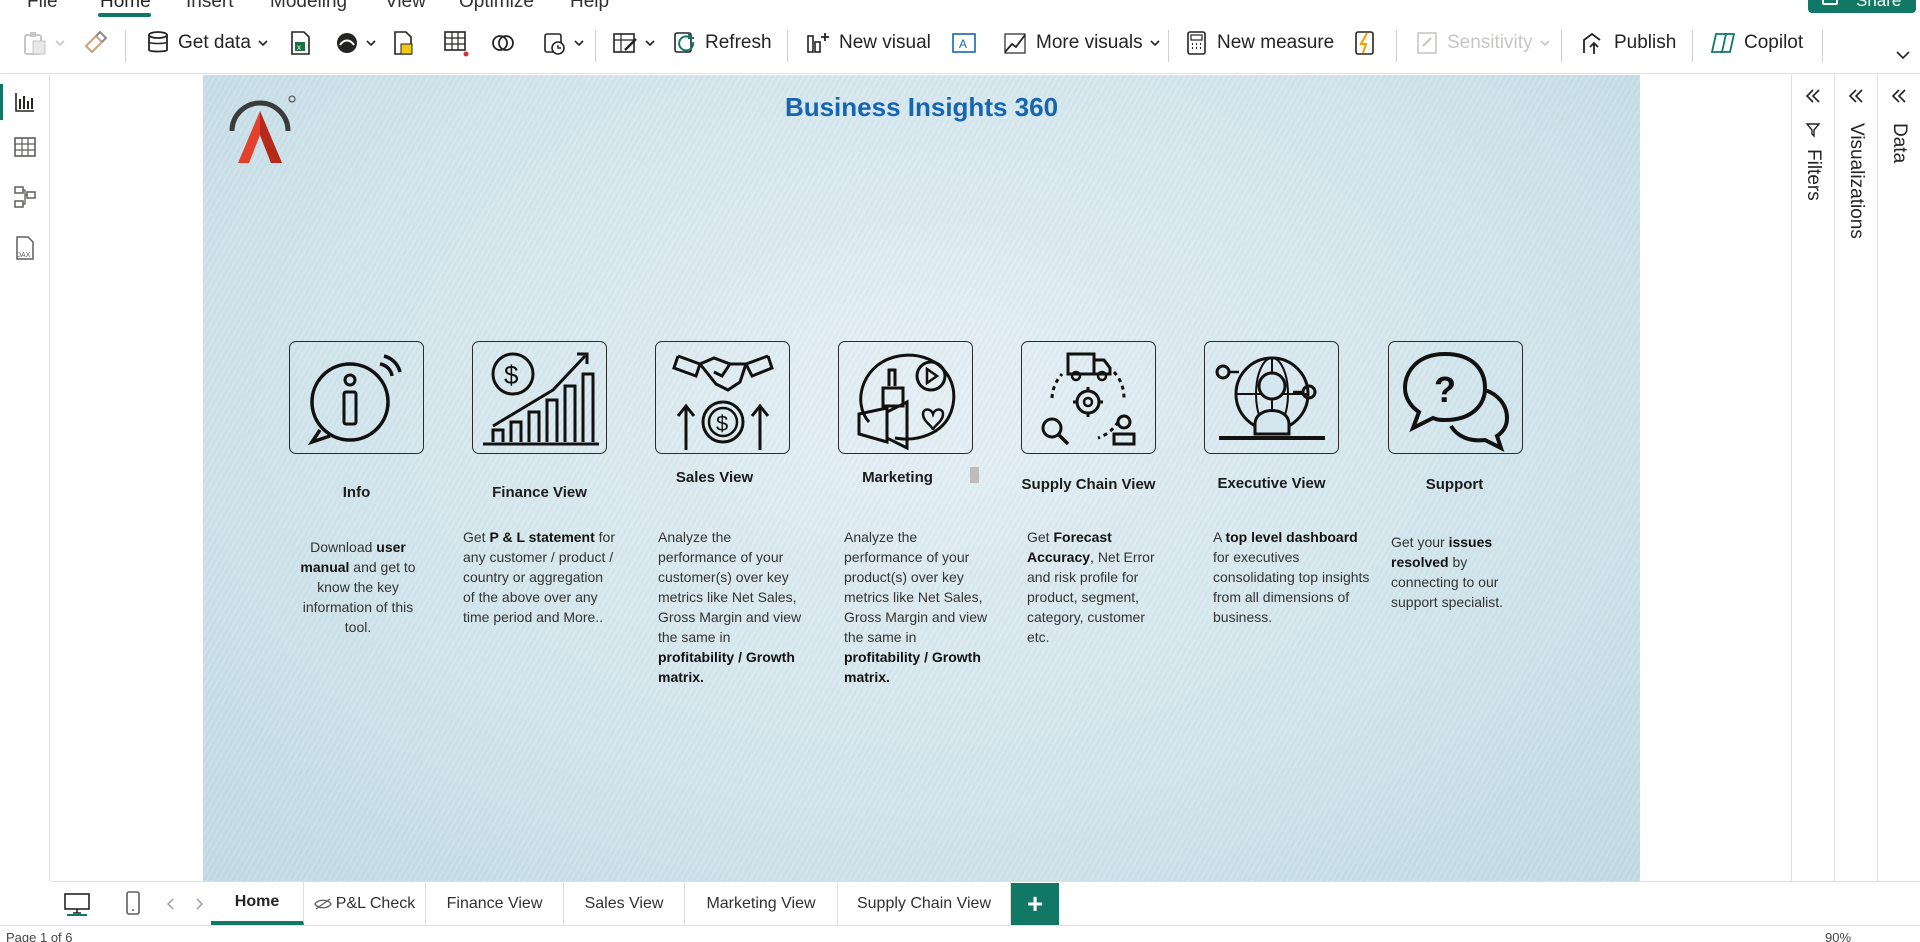 This screenshot has height=942, width=1920. I want to click on desktop-layout-icon, so click(77, 904).